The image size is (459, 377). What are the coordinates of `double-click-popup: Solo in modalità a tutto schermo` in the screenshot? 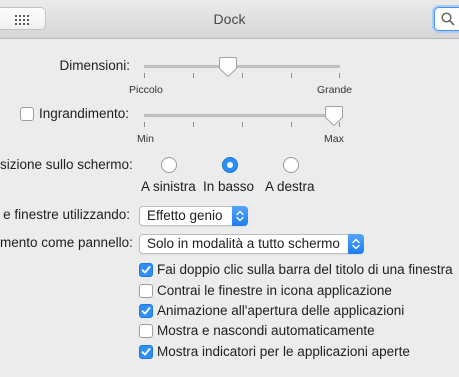 It's located at (251, 244).